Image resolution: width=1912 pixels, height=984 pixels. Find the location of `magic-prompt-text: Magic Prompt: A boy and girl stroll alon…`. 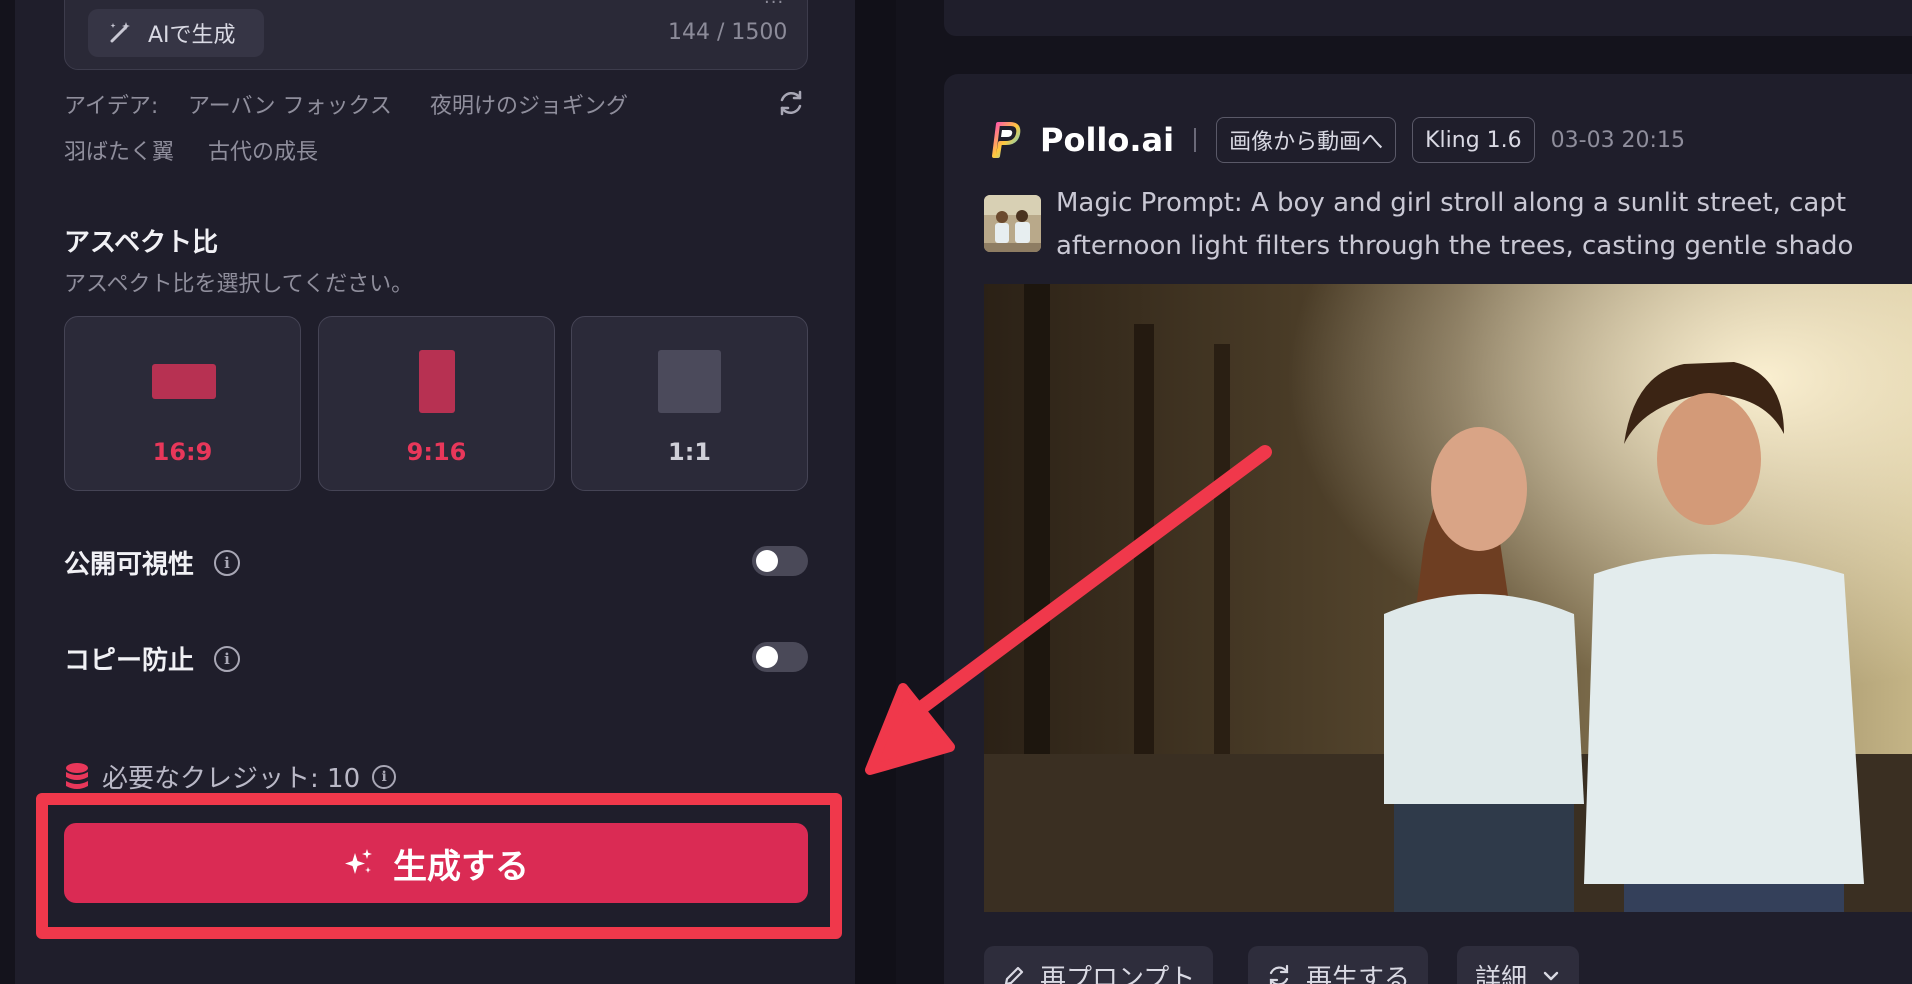

magic-prompt-text: Magic Prompt: A boy and girl stroll alon… is located at coordinates (1484, 225).